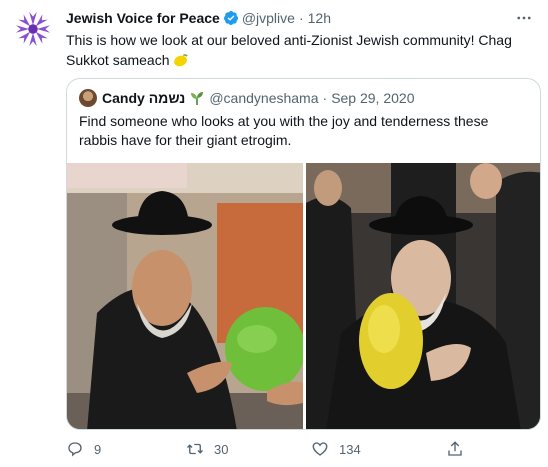 The height and width of the screenshot is (467, 548). Describe the element at coordinates (320, 449) in the screenshot. I see `heart-icon` at that location.